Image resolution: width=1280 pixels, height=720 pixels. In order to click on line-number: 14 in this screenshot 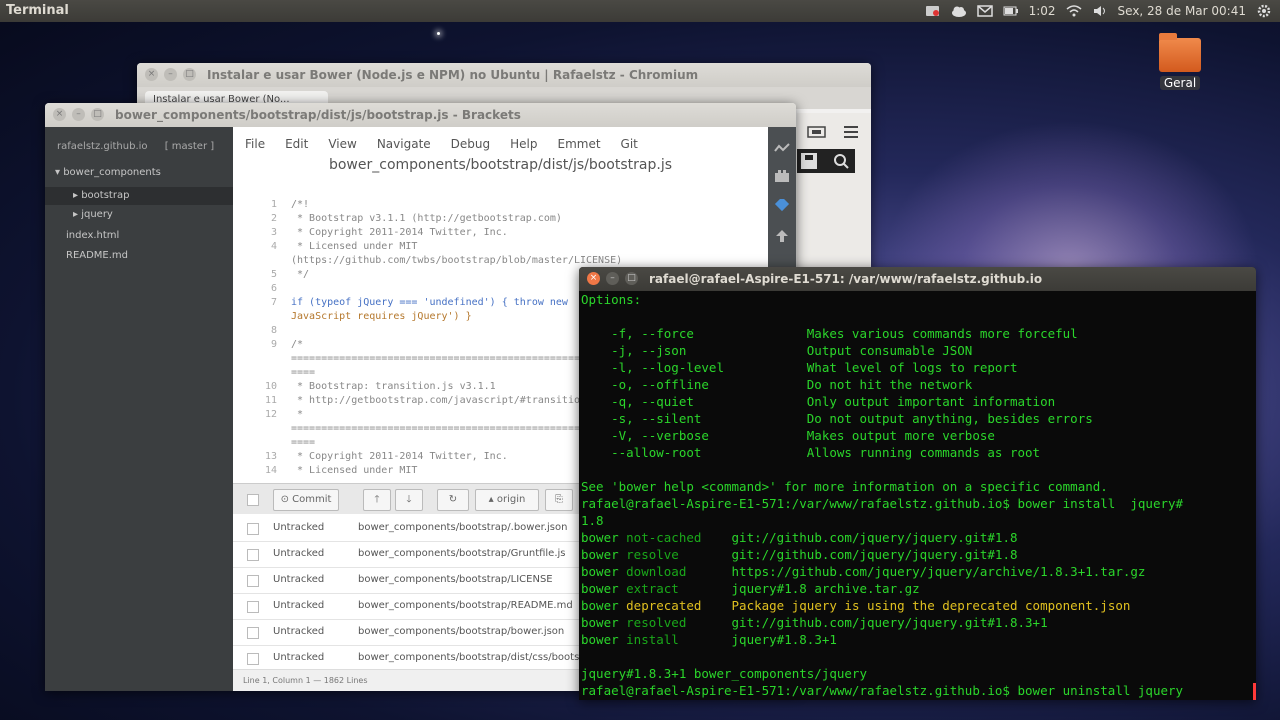, I will do `click(270, 470)`.